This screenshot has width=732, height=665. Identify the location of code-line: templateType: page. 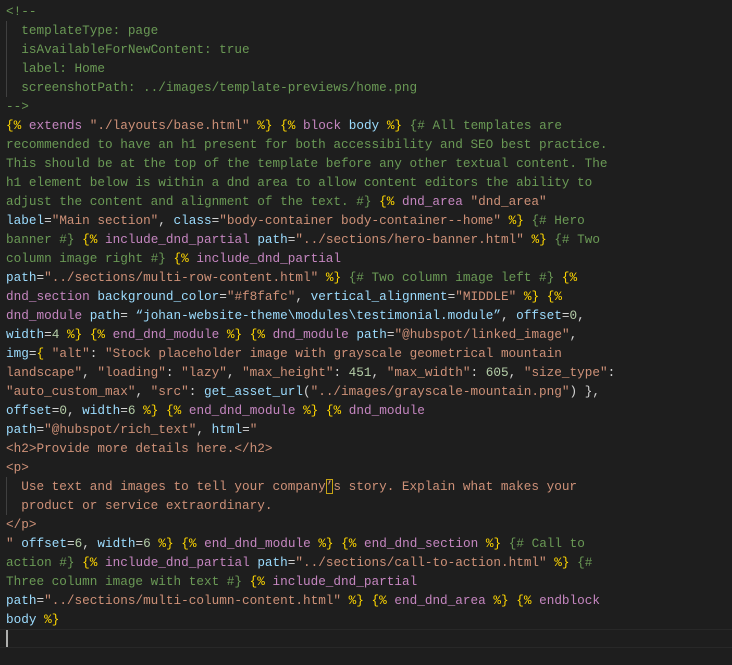
(366, 30).